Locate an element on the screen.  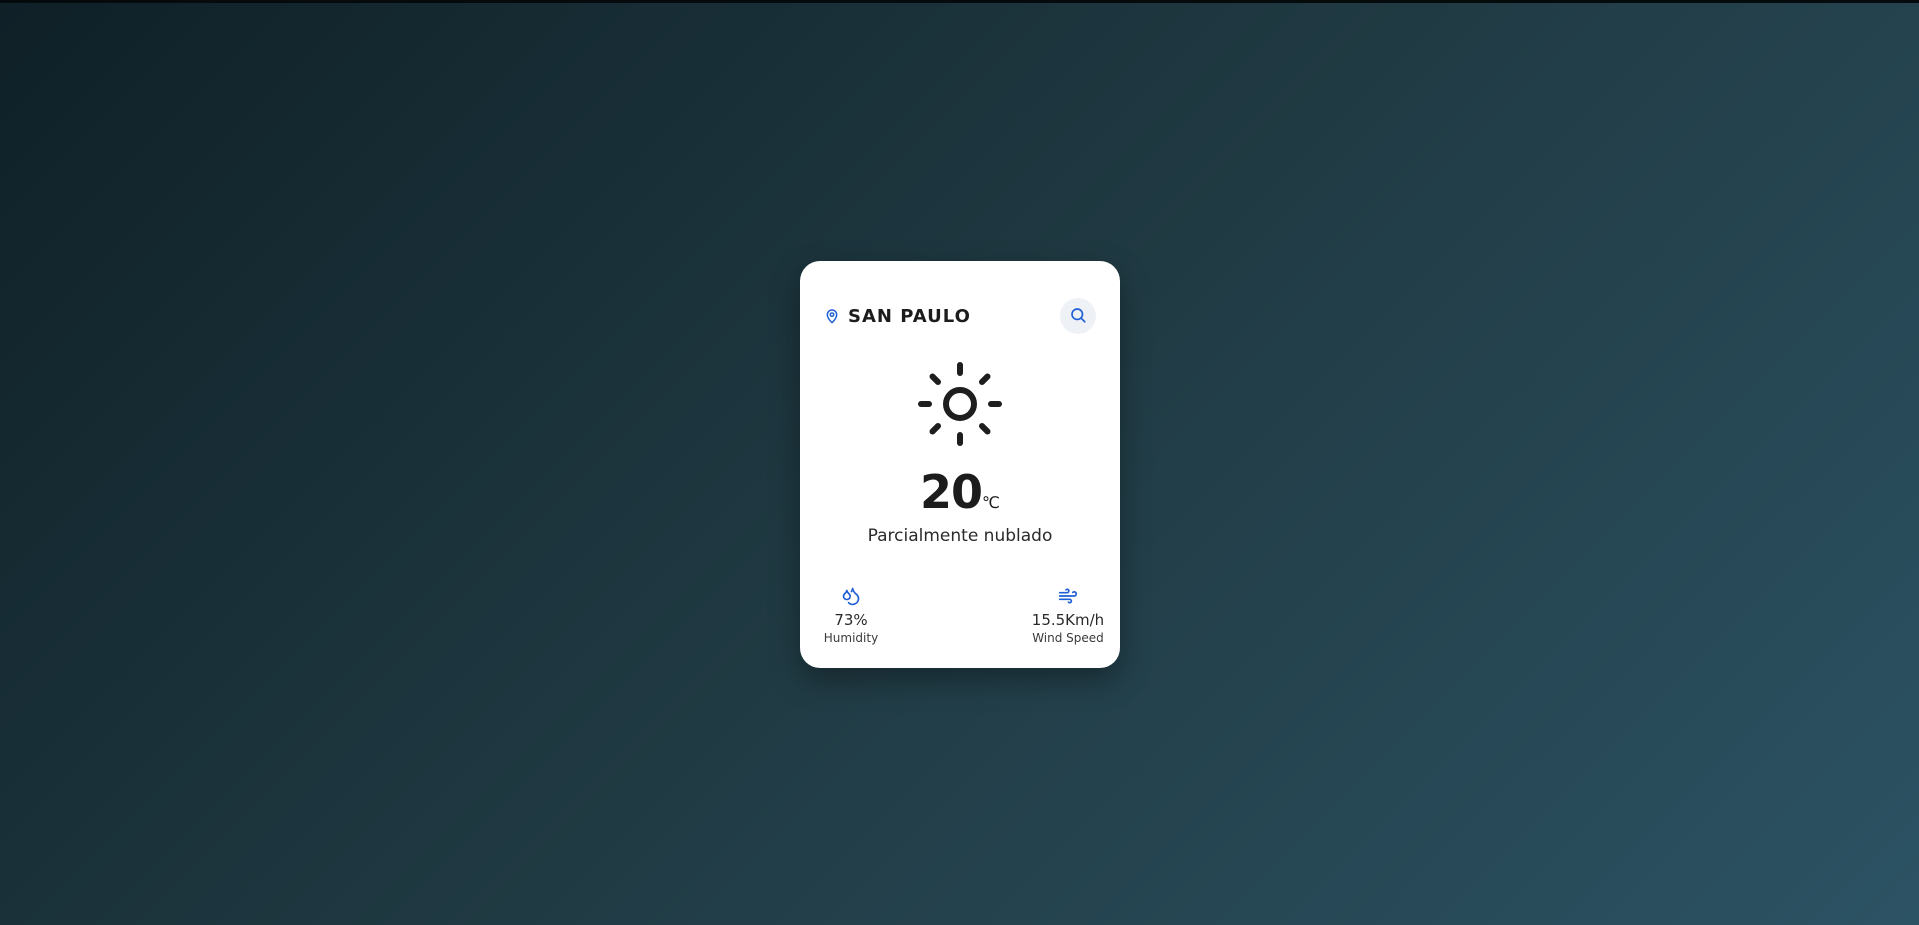
wind-speed-label: Wind Speed is located at coordinates (1068, 638).